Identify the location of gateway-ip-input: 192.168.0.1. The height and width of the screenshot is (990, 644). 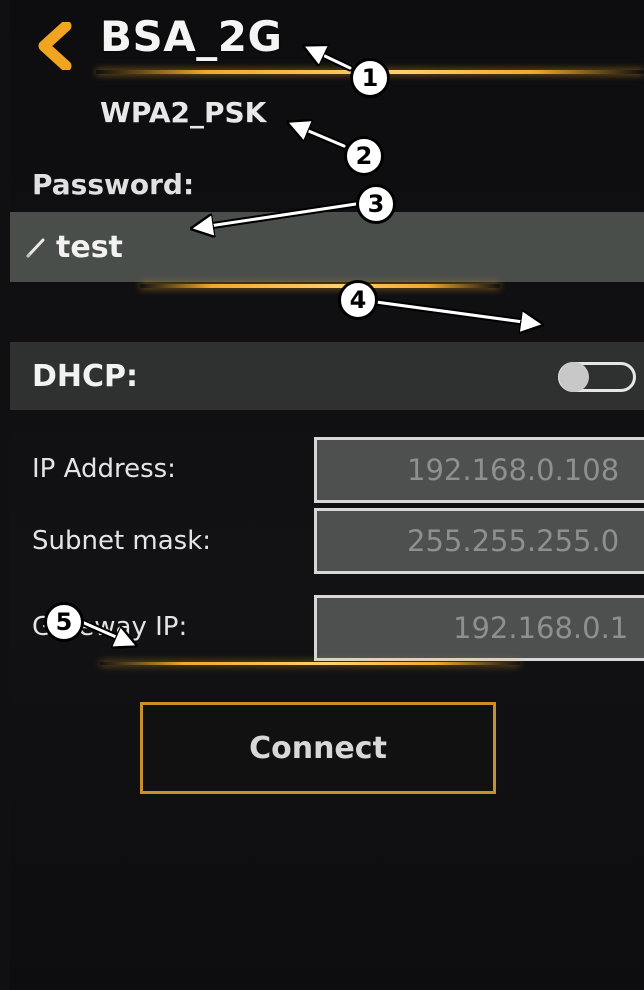
(479, 628).